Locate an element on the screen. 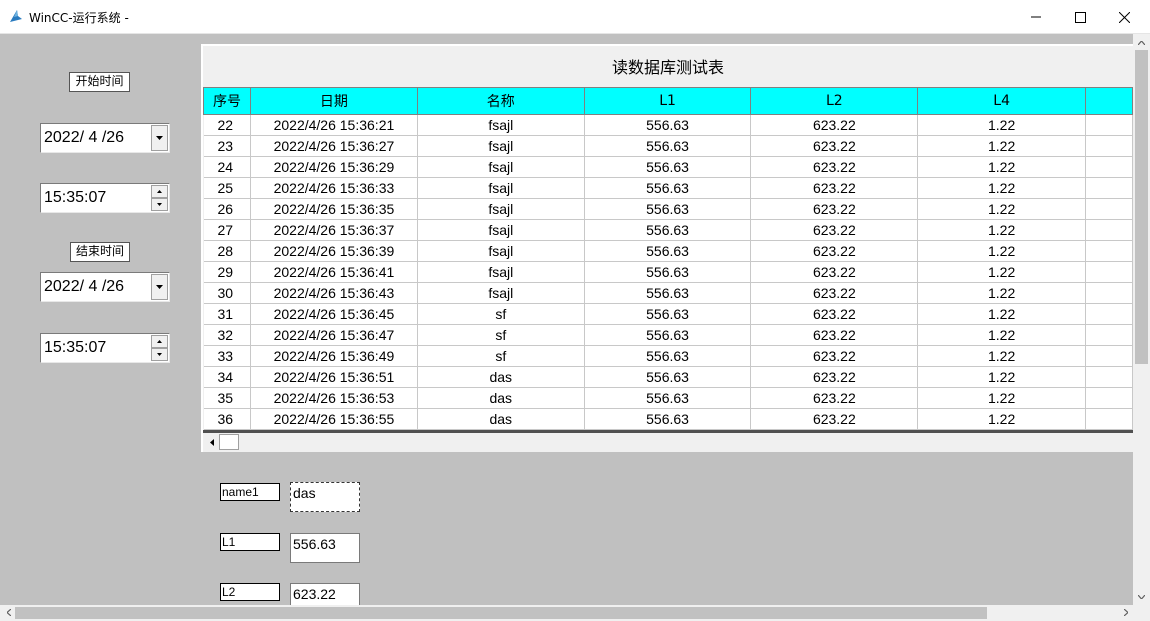  end-time-down-button is located at coordinates (159, 354).